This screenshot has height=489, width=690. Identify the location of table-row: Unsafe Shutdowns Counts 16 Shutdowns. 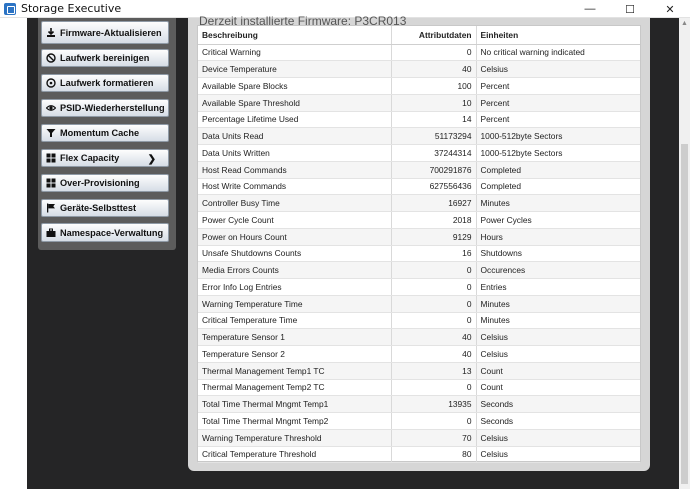
(419, 254).